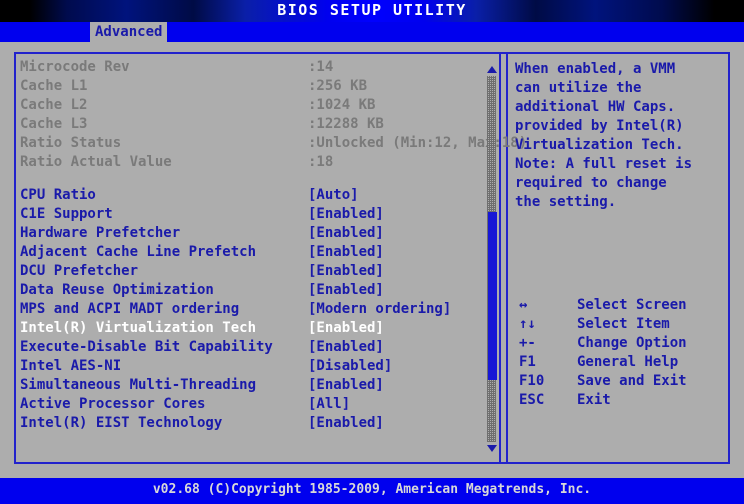 This screenshot has width=744, height=504. What do you see at coordinates (342, 105) in the screenshot?
I see `info-row-value: :1024 KB` at bounding box center [342, 105].